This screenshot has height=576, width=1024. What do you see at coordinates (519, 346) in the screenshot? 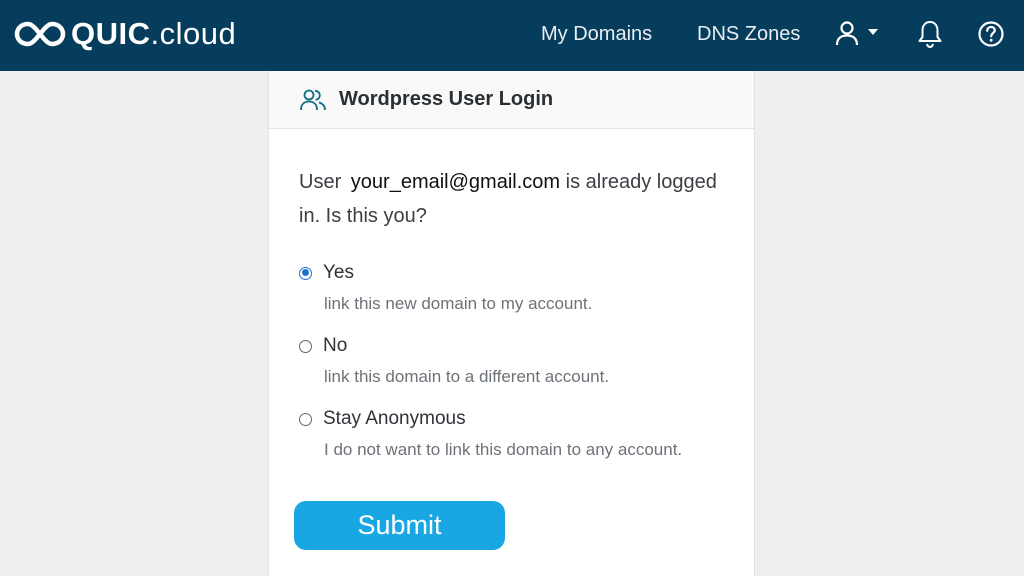
I see `option-no-row: No` at bounding box center [519, 346].